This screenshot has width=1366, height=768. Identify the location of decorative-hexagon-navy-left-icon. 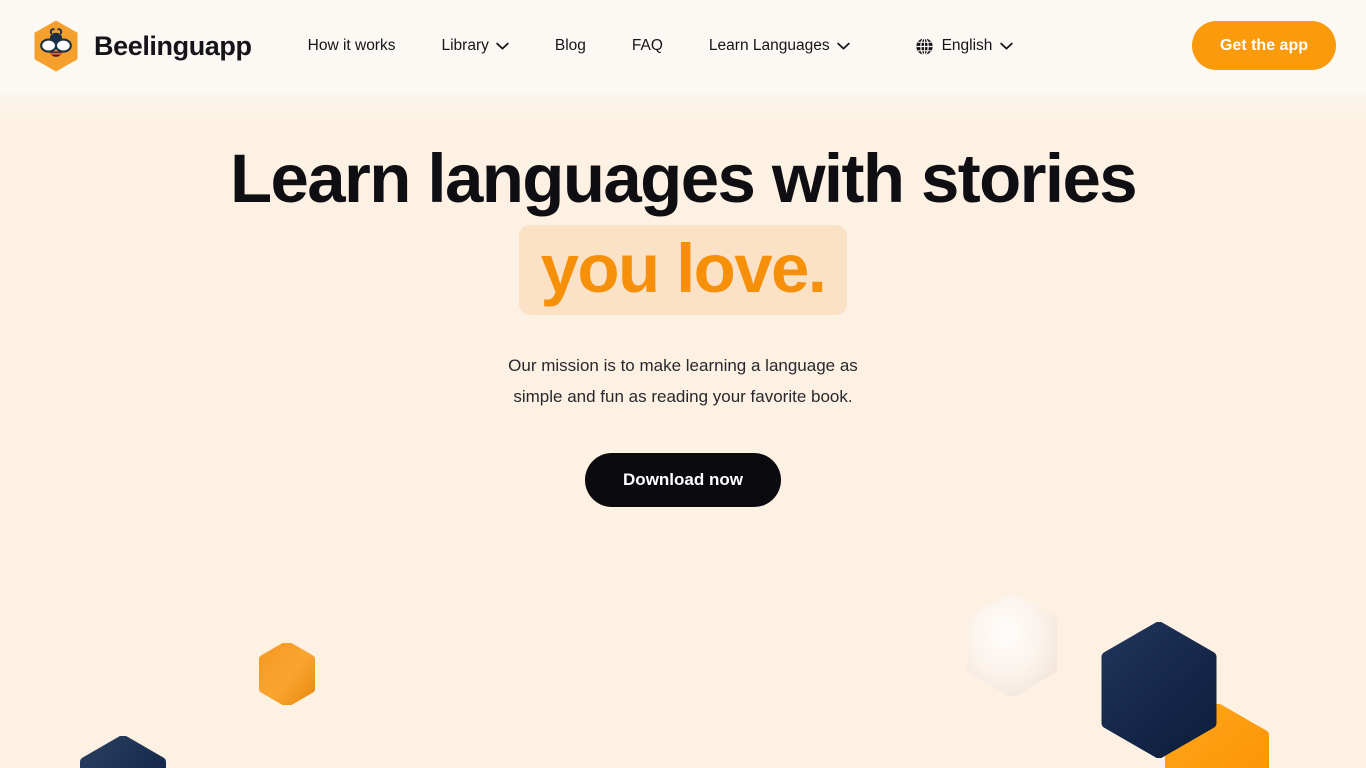
(123, 752).